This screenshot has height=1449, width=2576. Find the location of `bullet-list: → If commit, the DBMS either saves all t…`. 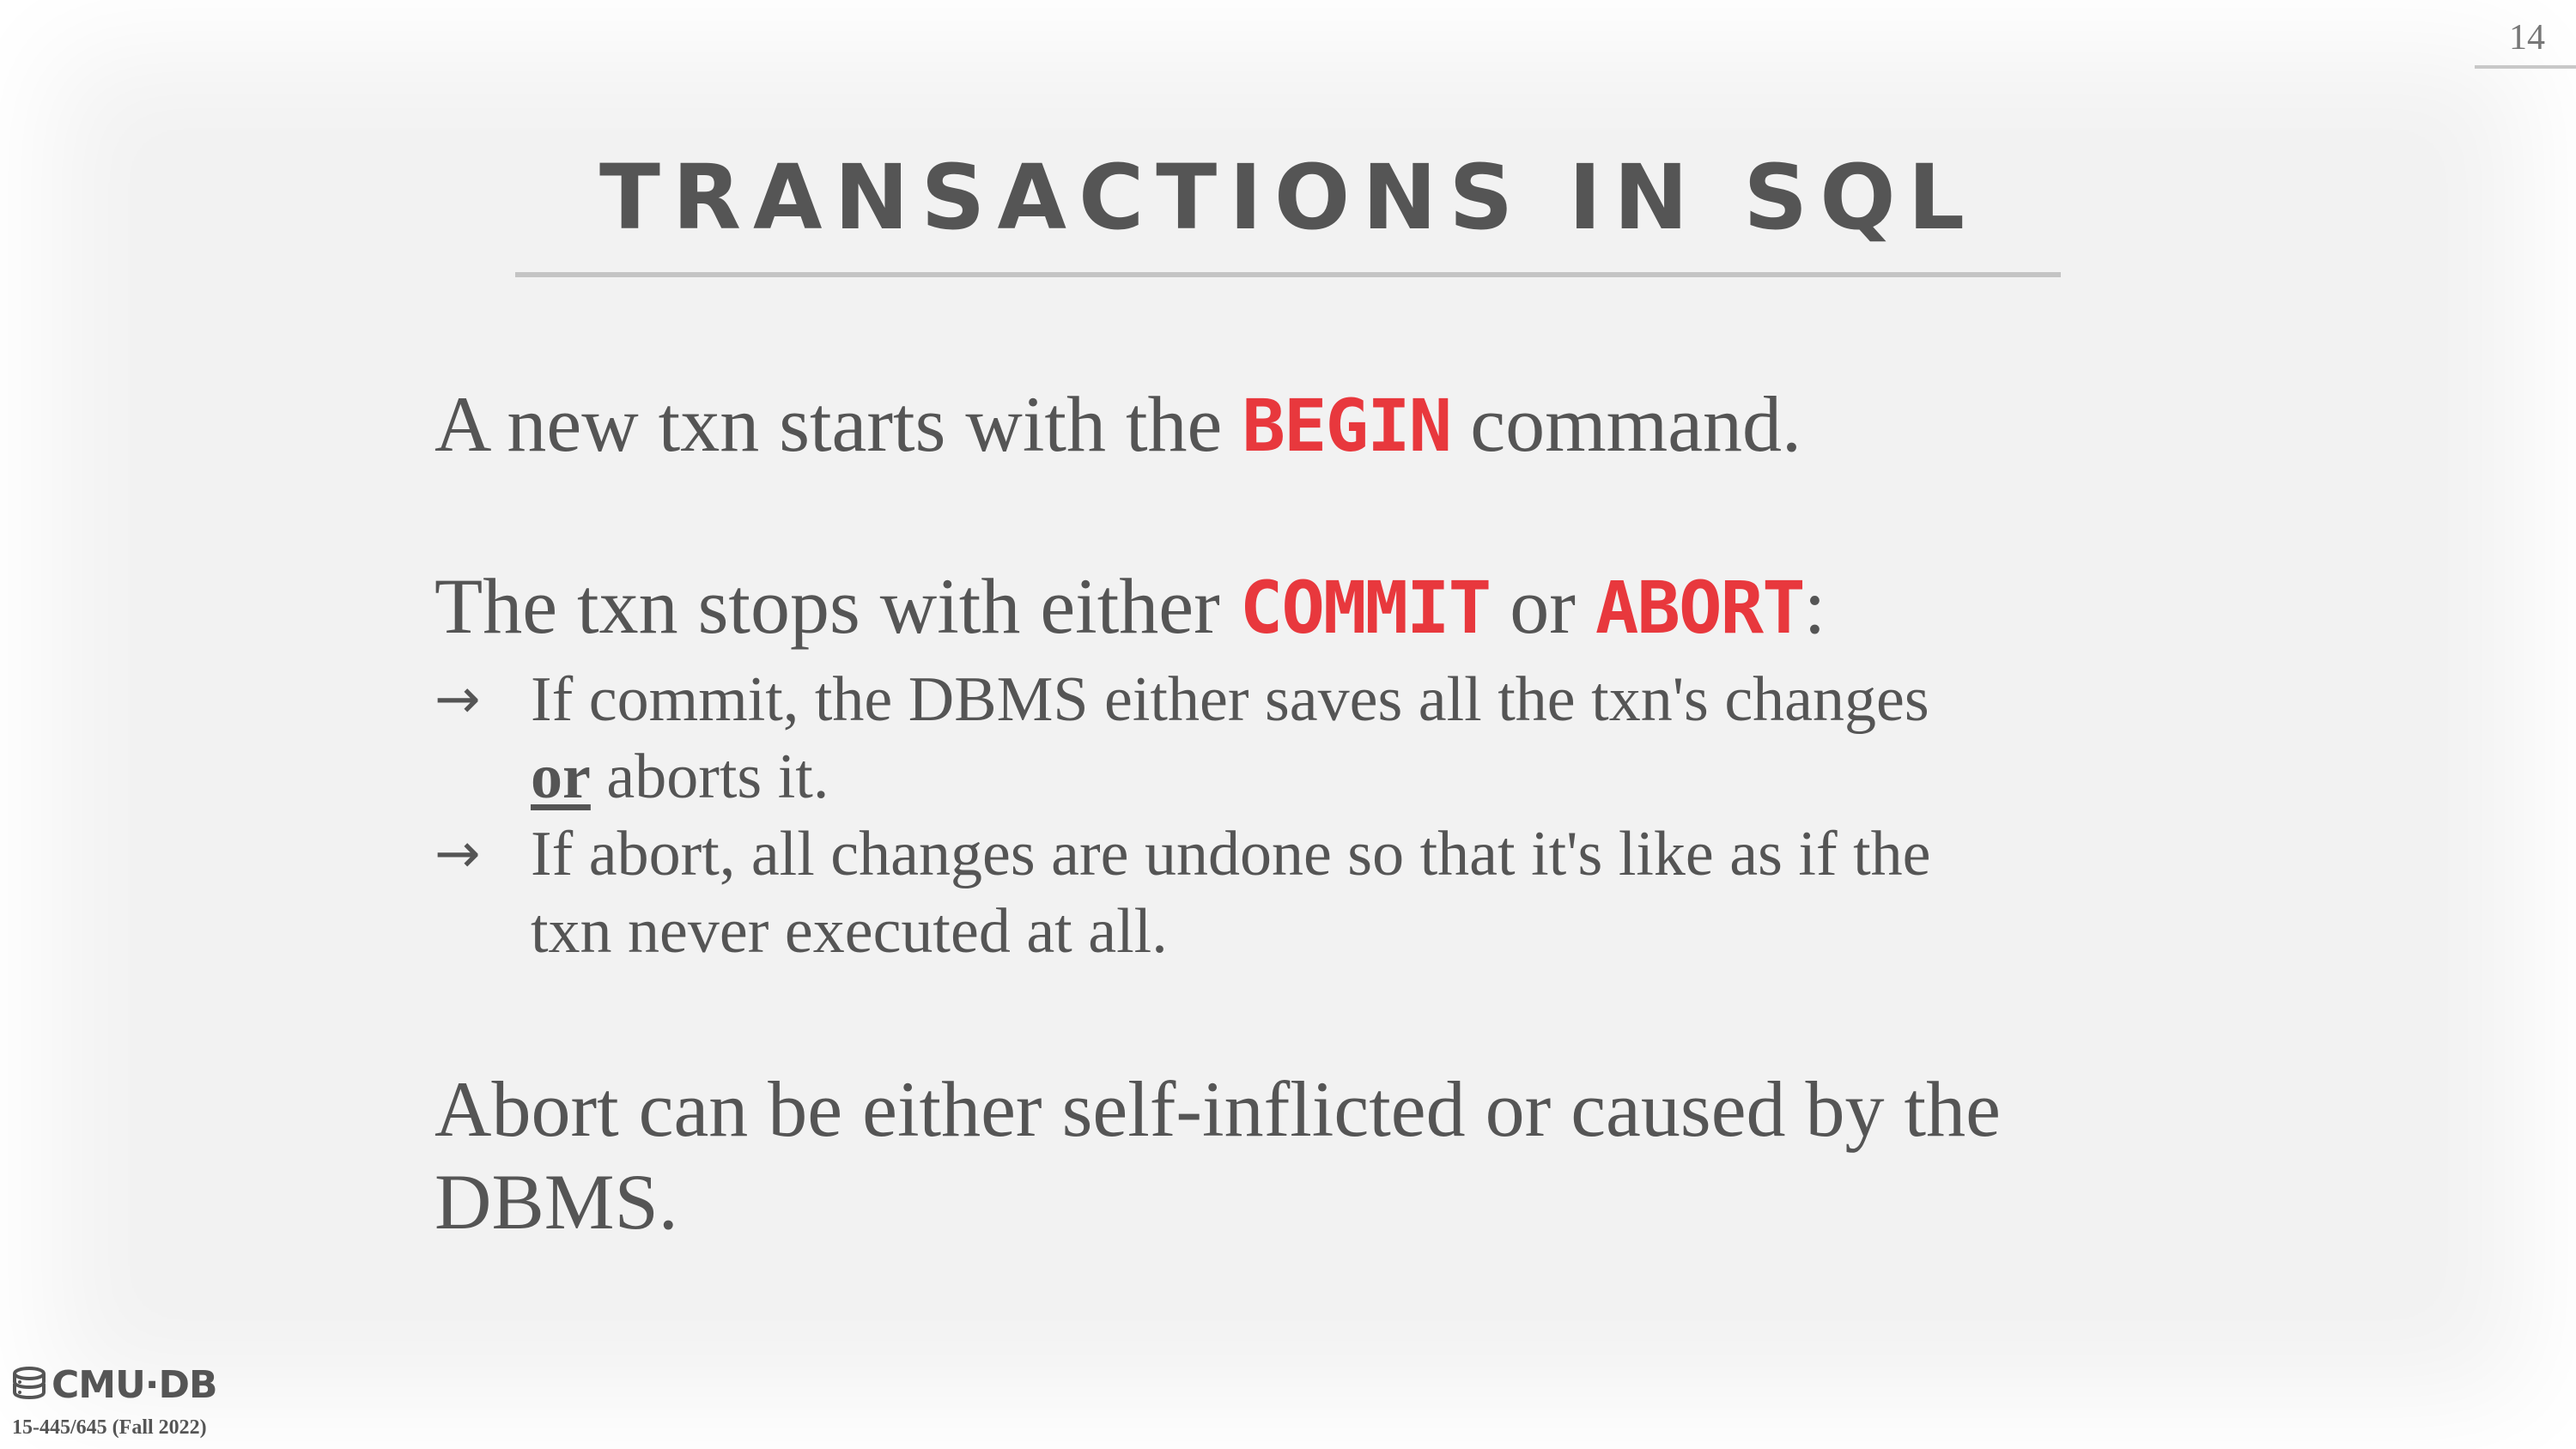

bullet-list: → If commit, the DBMS either saves all t… is located at coordinates (1272, 815).